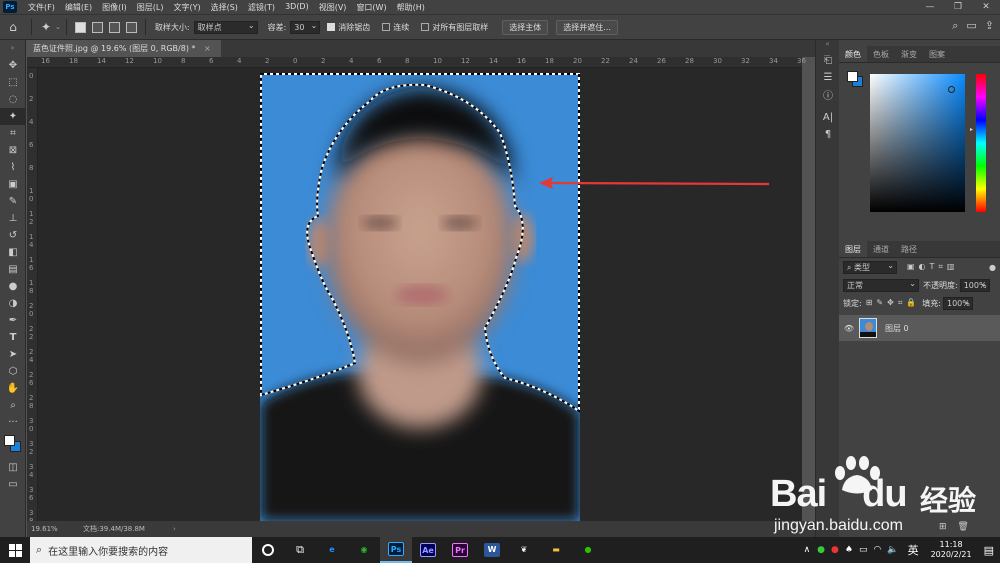  I want to click on volume-icon: 🔈, so click(892, 550).